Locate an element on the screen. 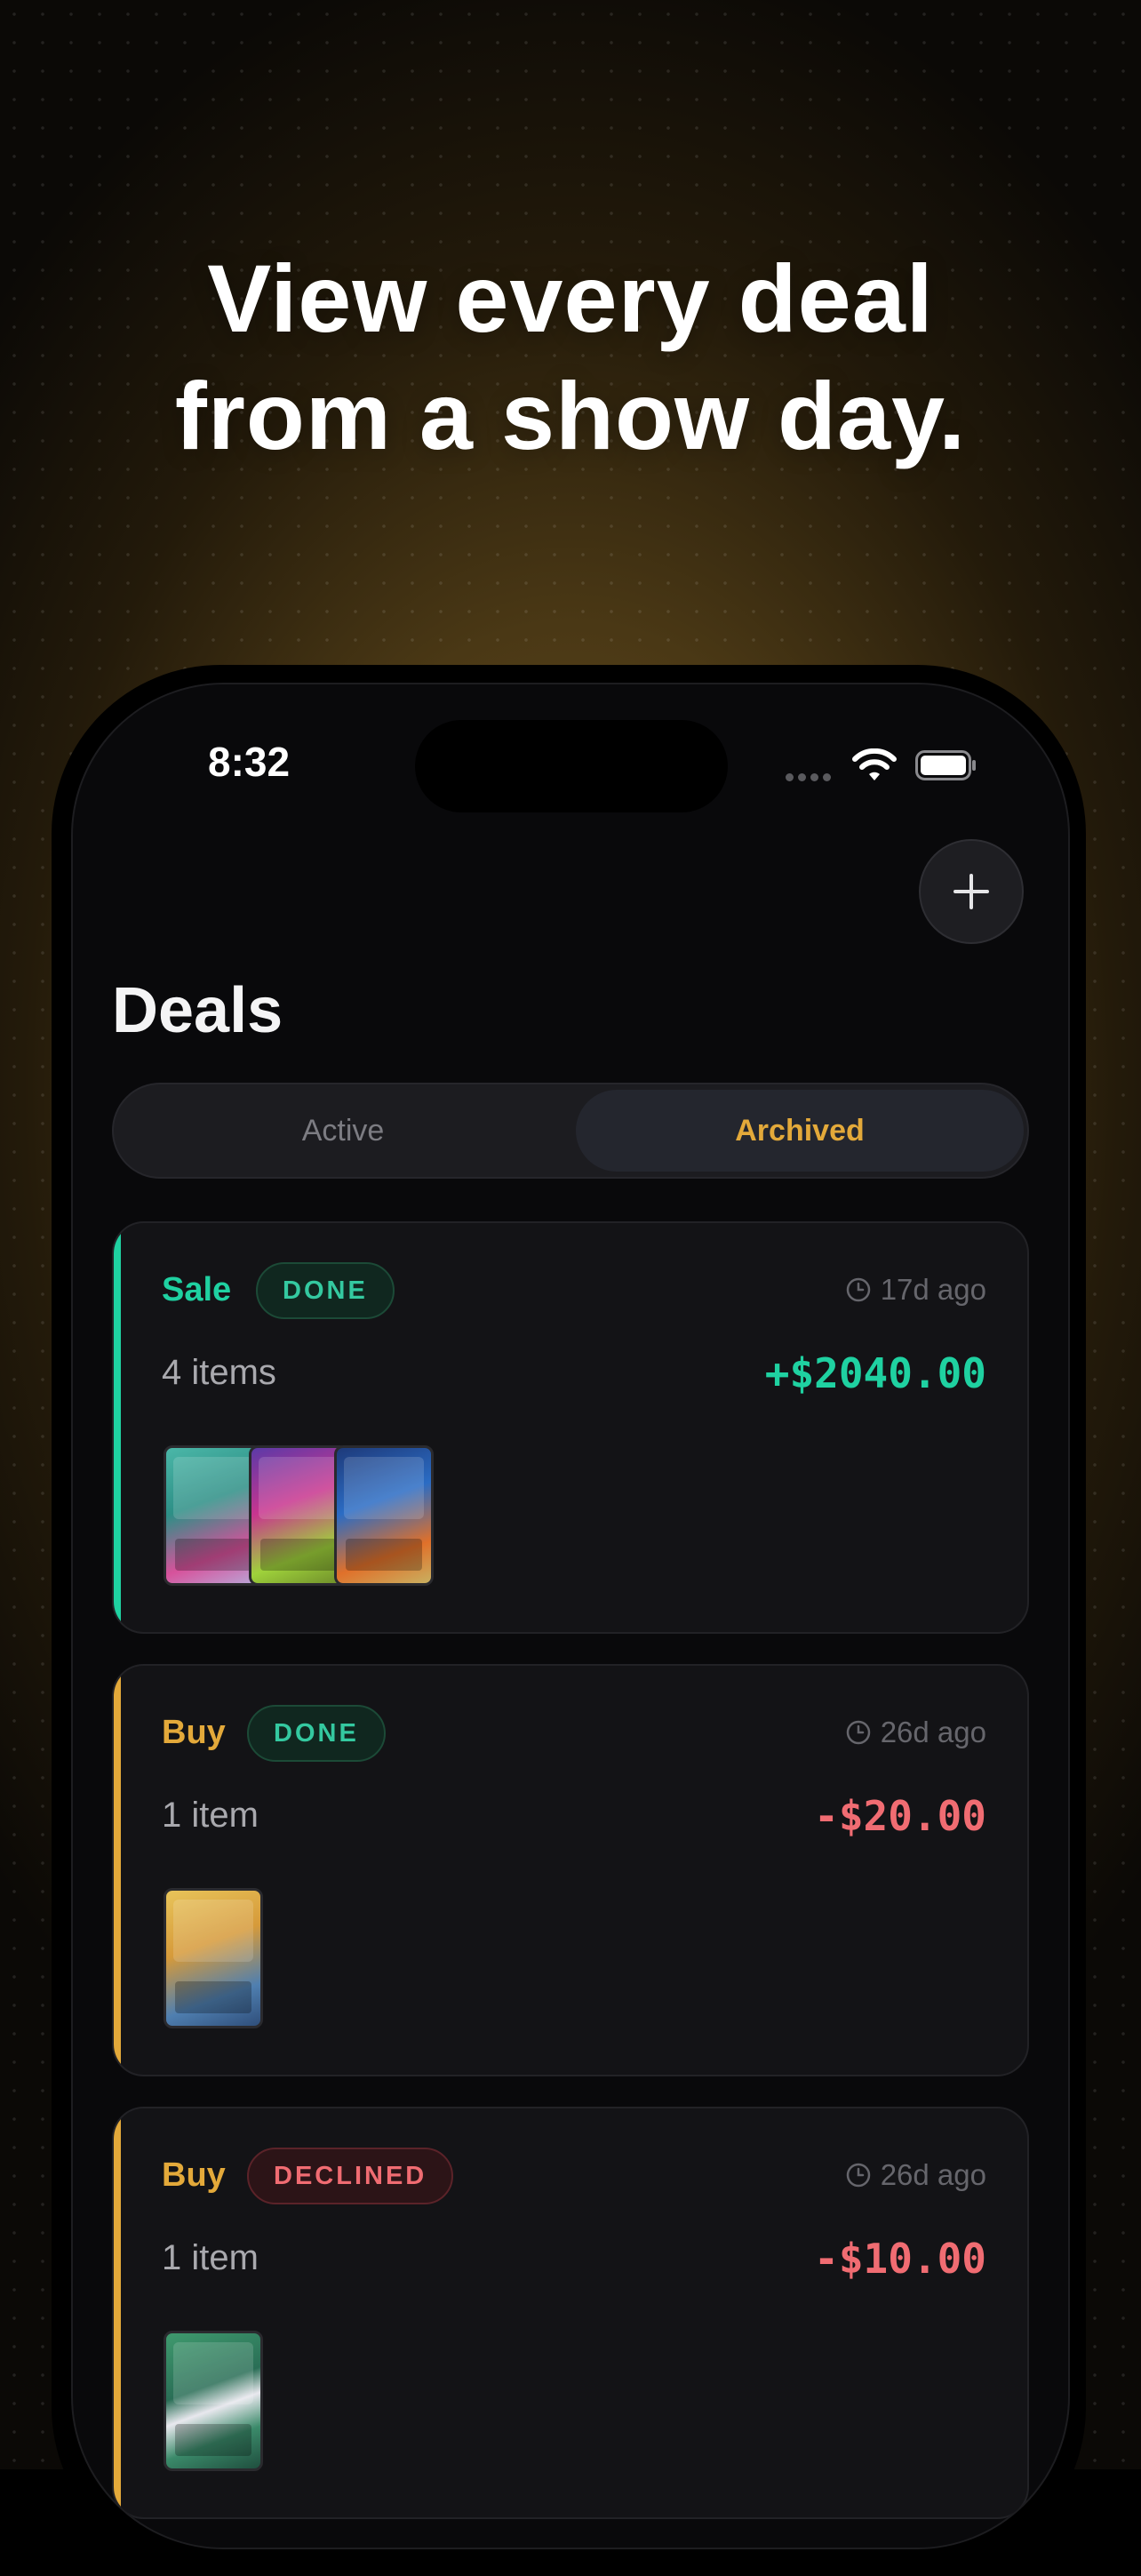  signal-icon is located at coordinates (808, 777).